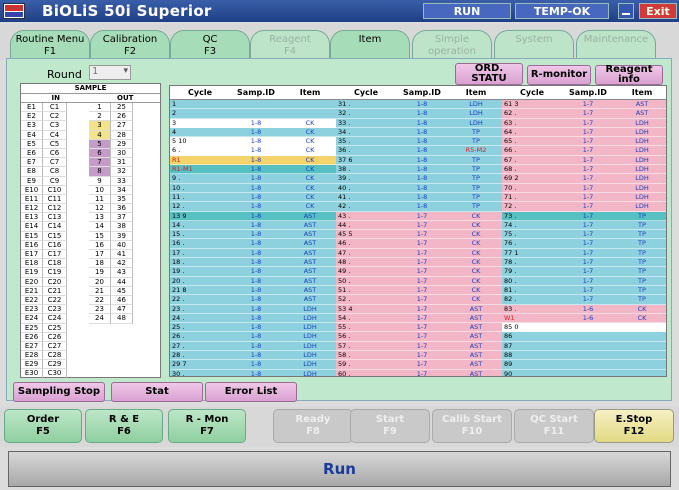 This screenshot has height=490, width=679. I want to click on sample-cell: C26, so click(55, 337).